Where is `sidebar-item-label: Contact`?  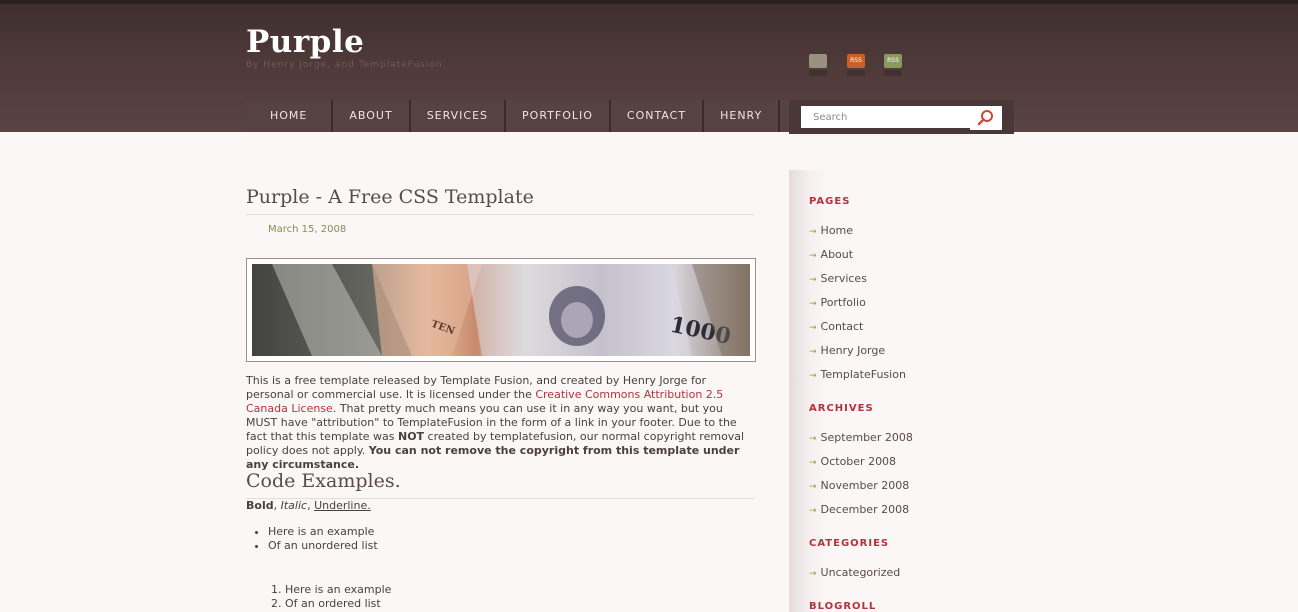 sidebar-item-label: Contact is located at coordinates (842, 326).